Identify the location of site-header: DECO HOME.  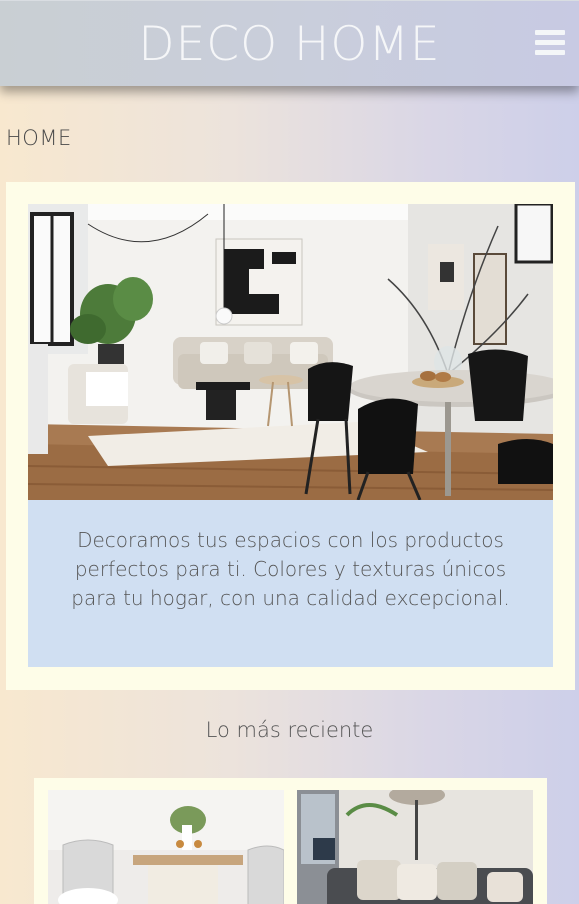
(289, 43).